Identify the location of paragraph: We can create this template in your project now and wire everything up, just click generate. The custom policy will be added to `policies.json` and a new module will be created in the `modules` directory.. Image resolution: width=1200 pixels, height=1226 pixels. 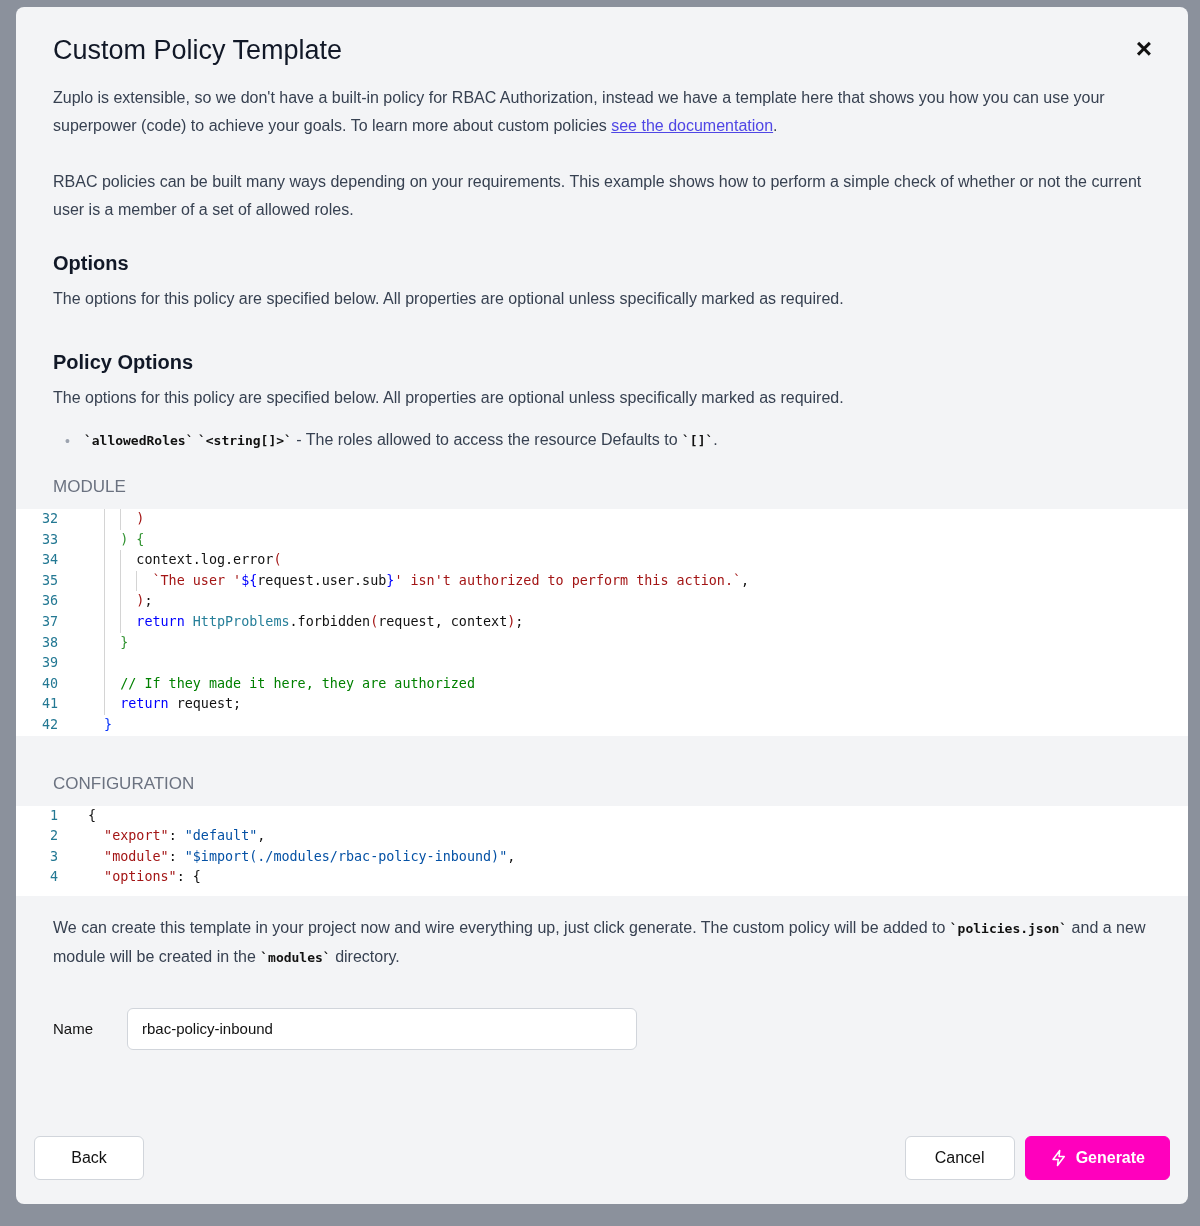
(600, 942).